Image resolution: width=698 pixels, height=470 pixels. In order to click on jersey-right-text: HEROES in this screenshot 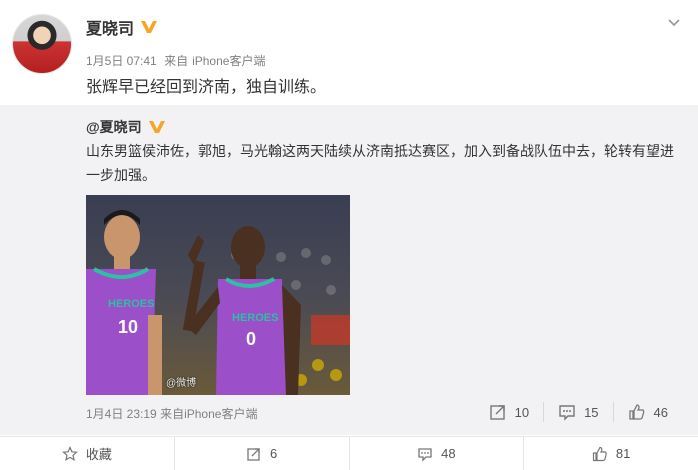, I will do `click(255, 318)`.